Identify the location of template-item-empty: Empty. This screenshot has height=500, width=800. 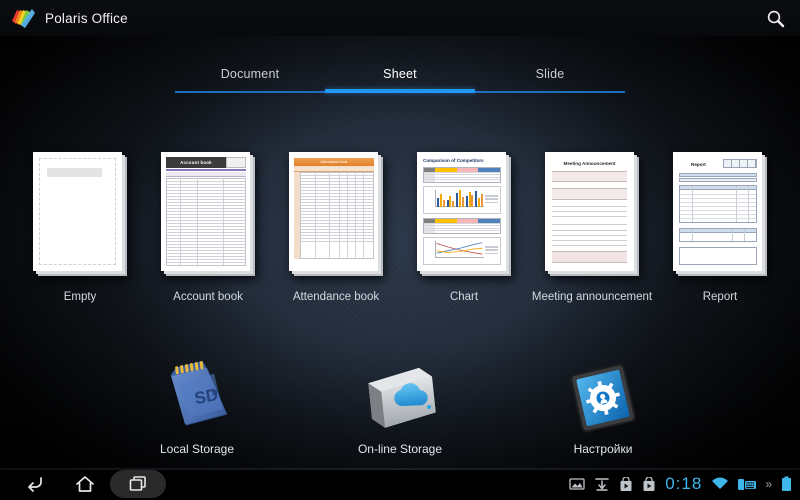
(80, 237).